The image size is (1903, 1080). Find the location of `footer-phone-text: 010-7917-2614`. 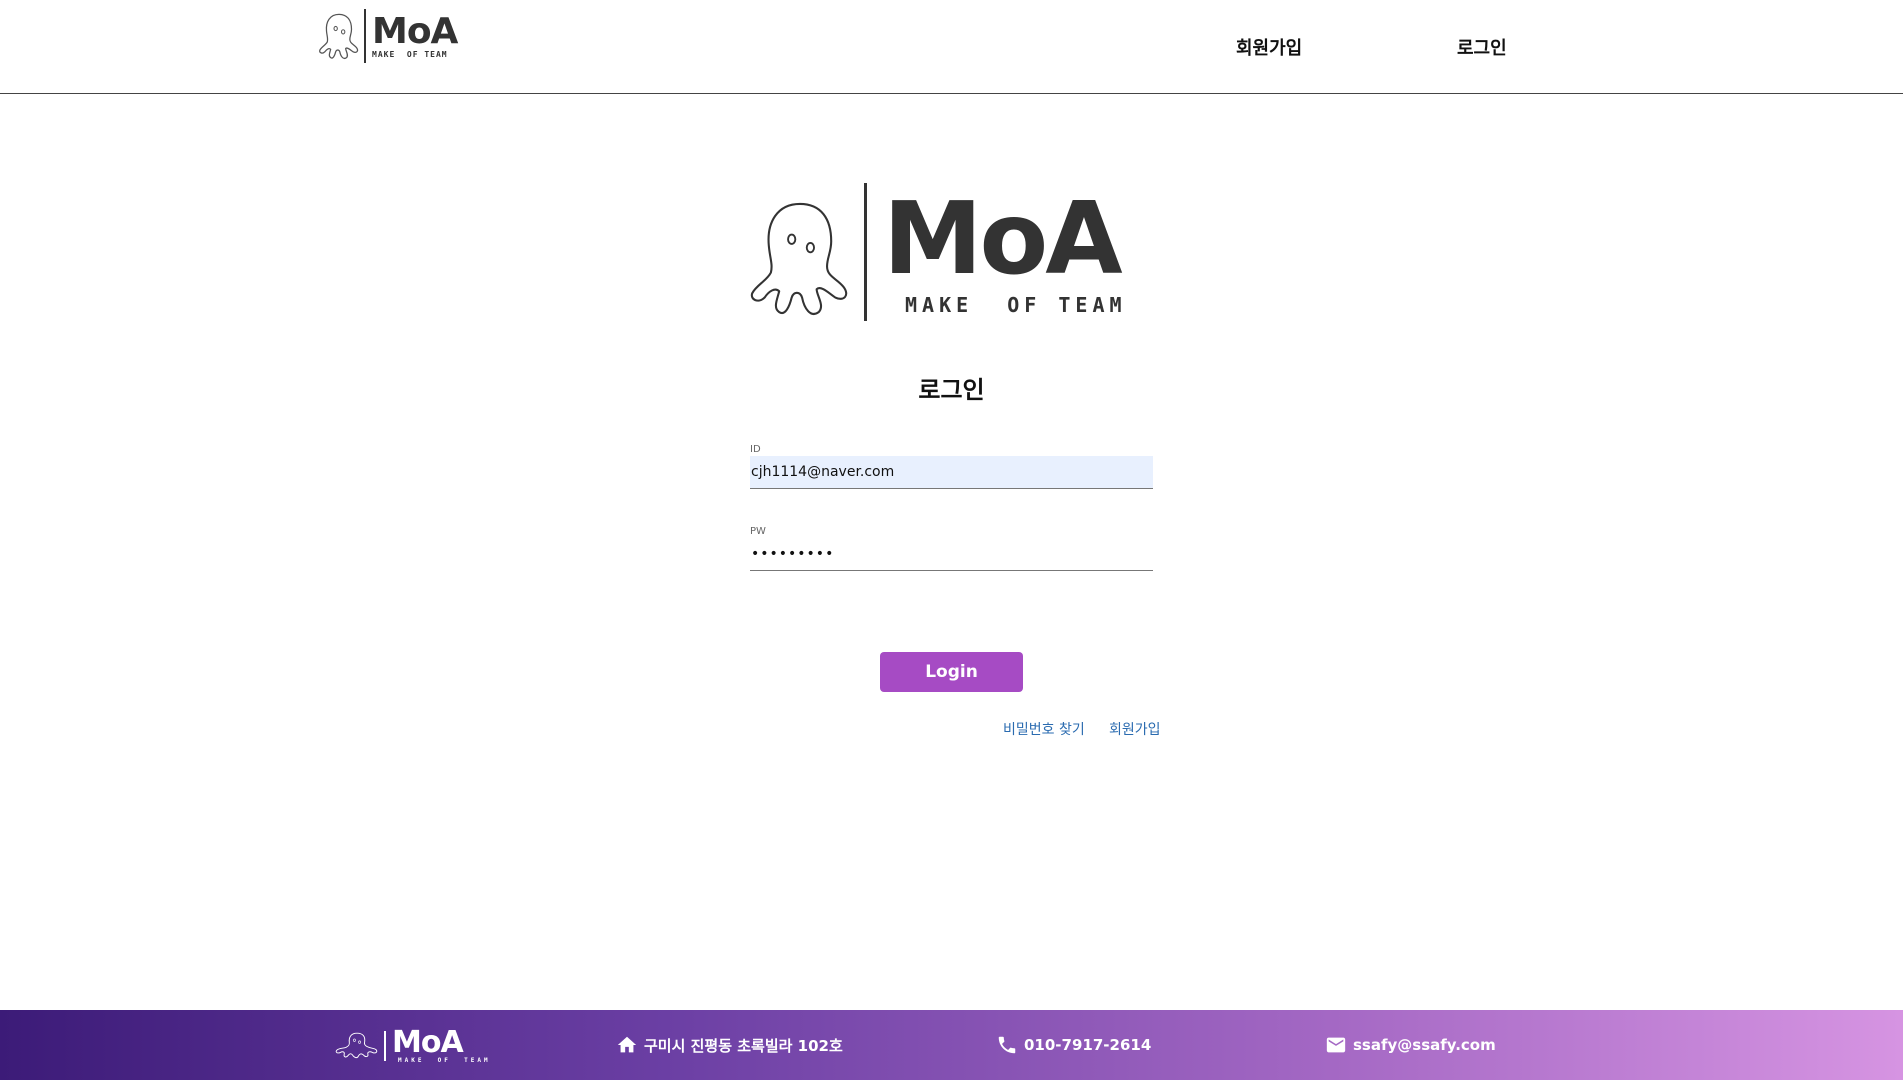

footer-phone-text: 010-7917-2614 is located at coordinates (1088, 1045).